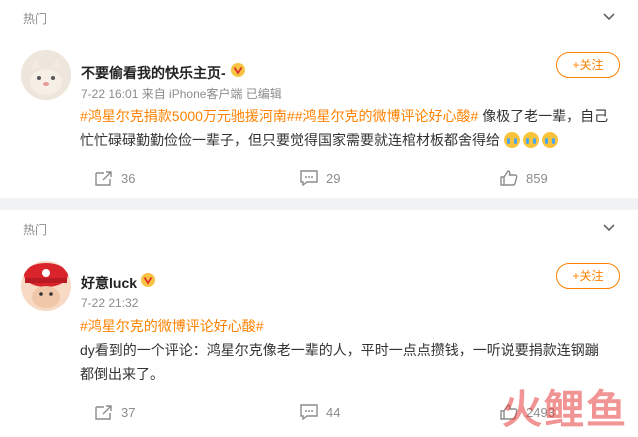 This screenshot has width=638, height=437. What do you see at coordinates (109, 283) in the screenshot?
I see `username: 好意luck` at bounding box center [109, 283].